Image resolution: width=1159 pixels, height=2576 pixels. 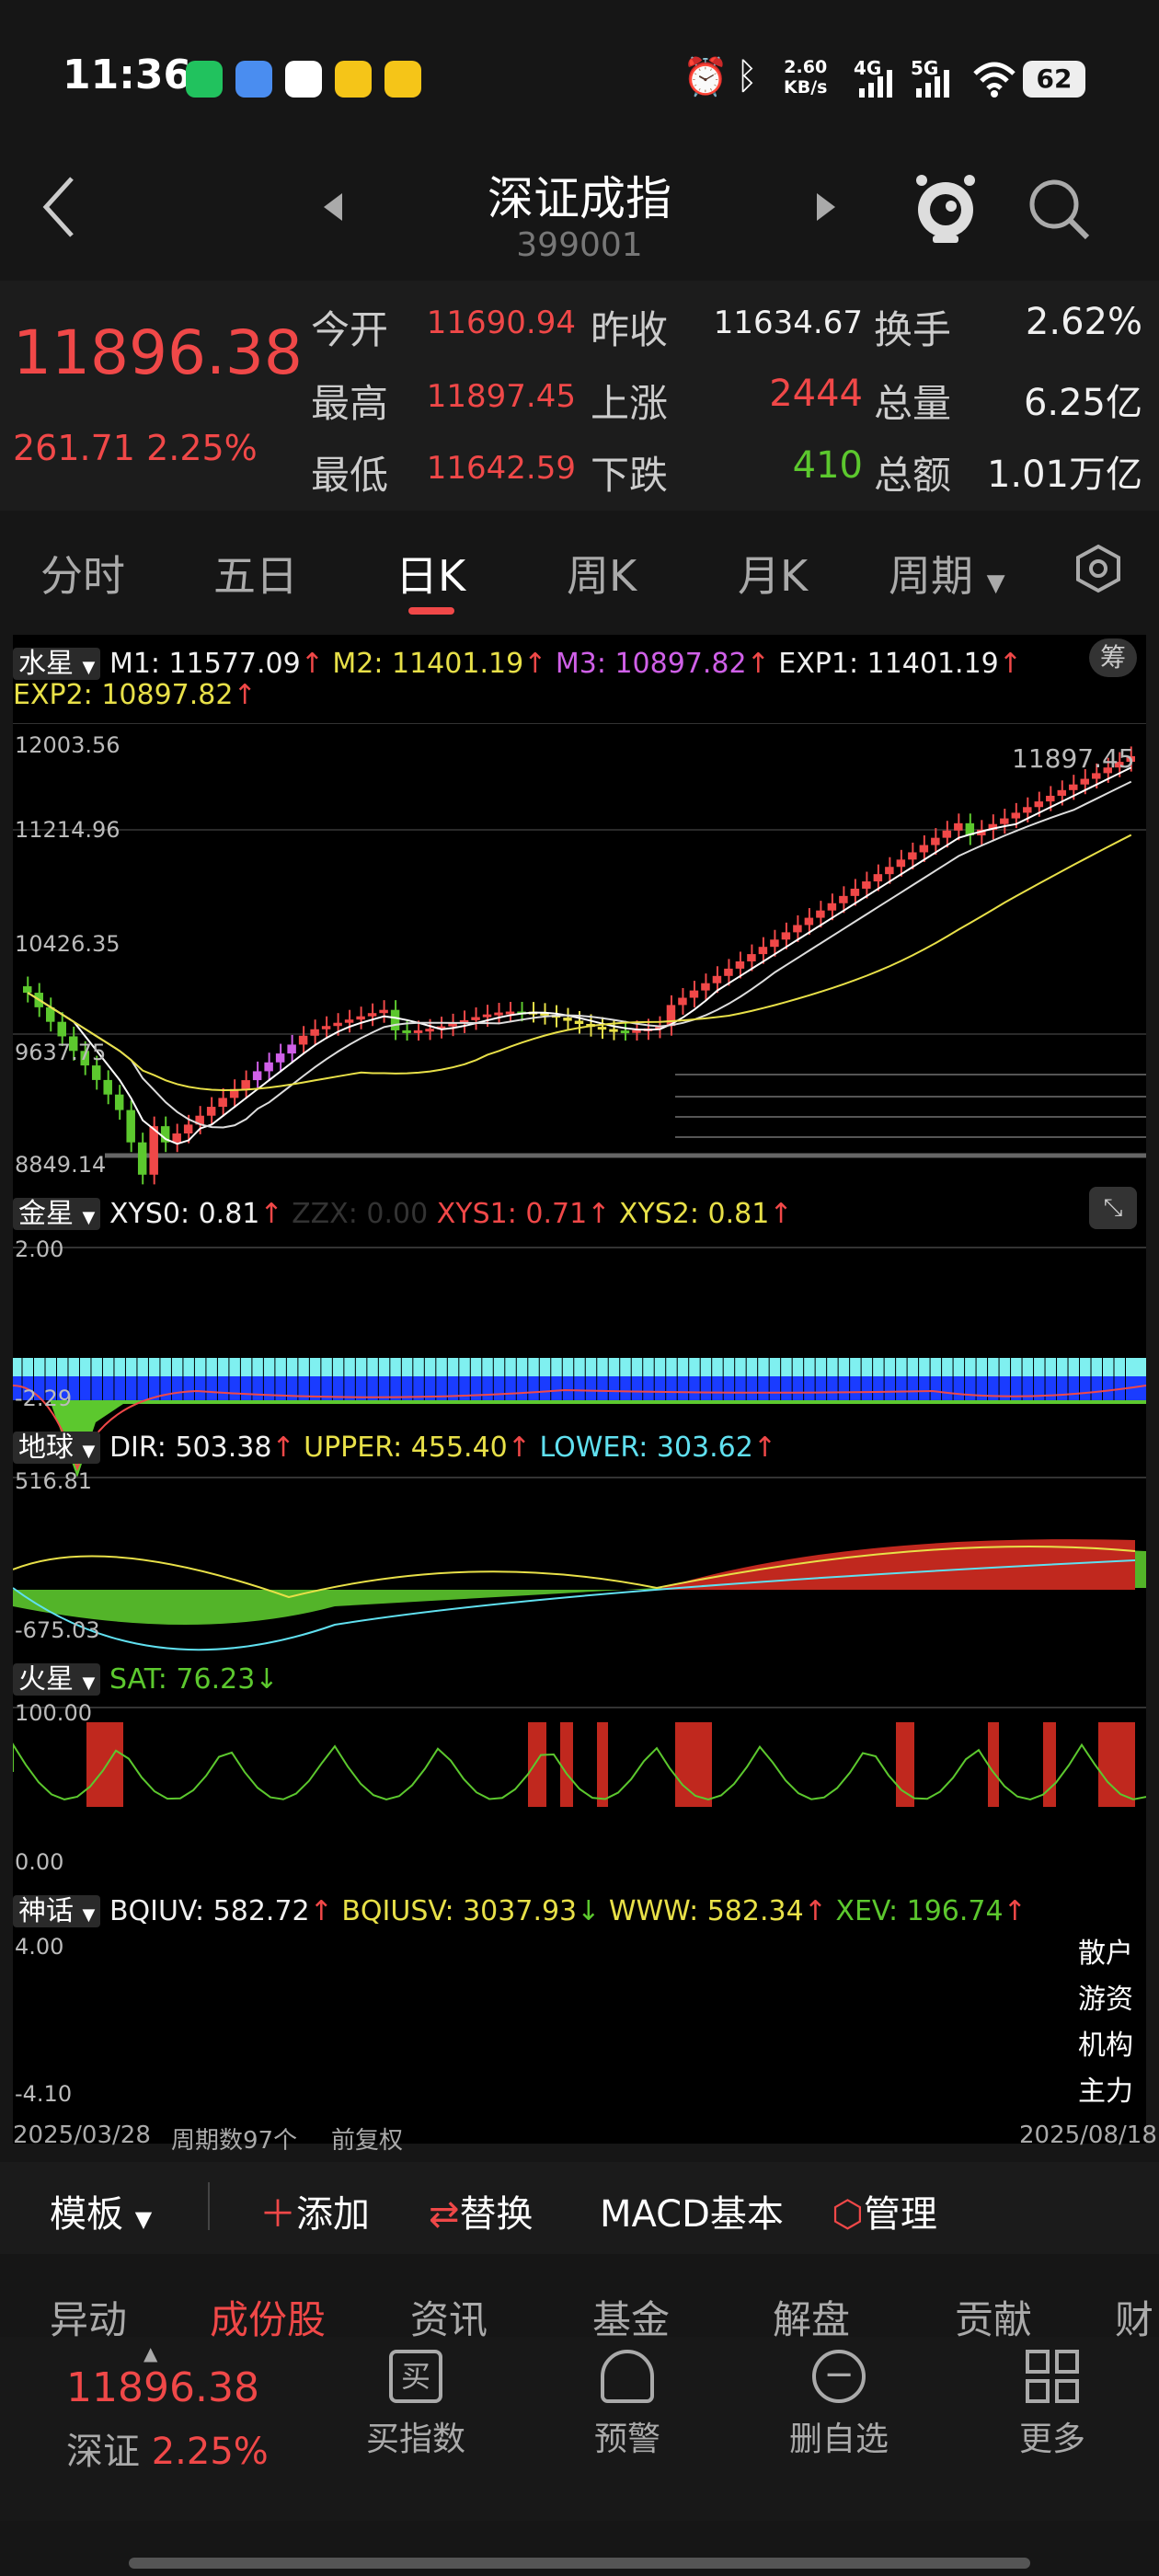 What do you see at coordinates (314, 2210) in the screenshot?
I see `add-button: ＋添加` at bounding box center [314, 2210].